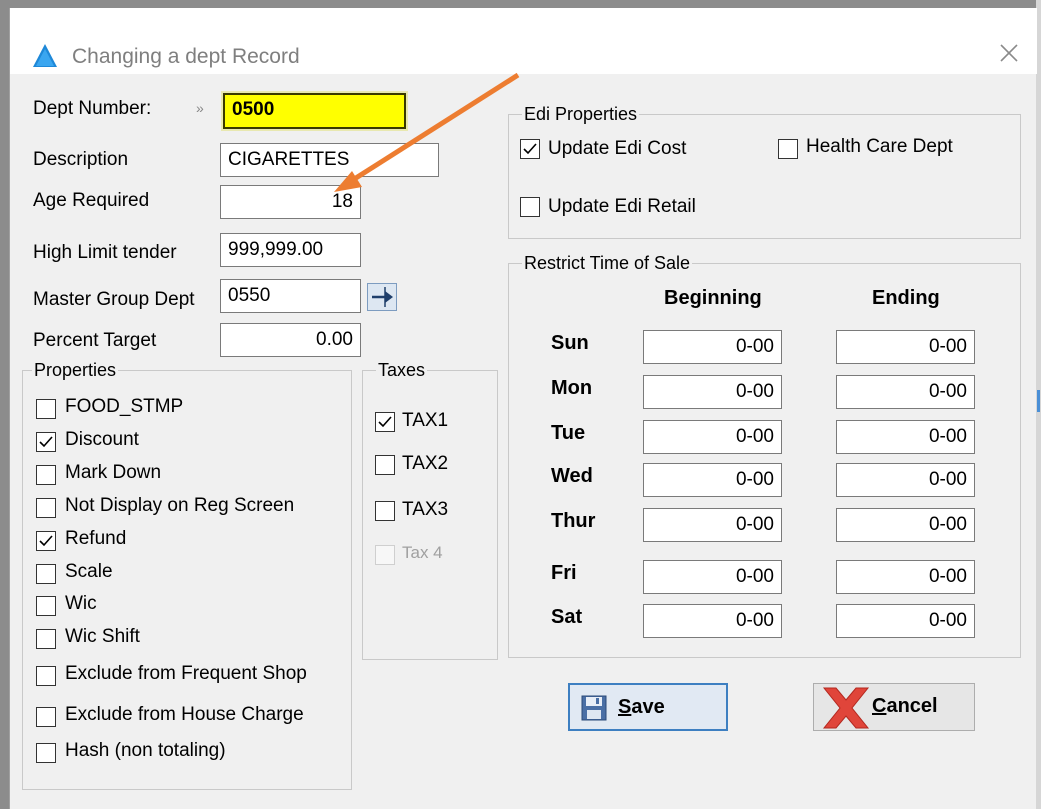 Image resolution: width=1041 pixels, height=809 pixels. What do you see at coordinates (425, 463) in the screenshot?
I see `tax-label: TAX2` at bounding box center [425, 463].